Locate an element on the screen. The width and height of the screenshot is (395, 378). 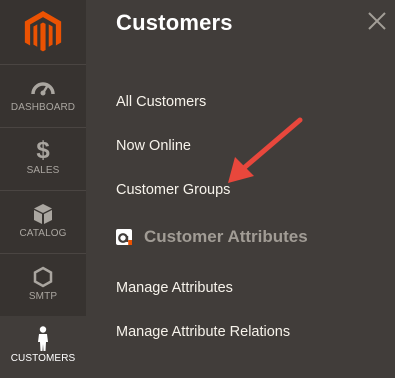
sidebar-item-label: CATALOG is located at coordinates (43, 233).